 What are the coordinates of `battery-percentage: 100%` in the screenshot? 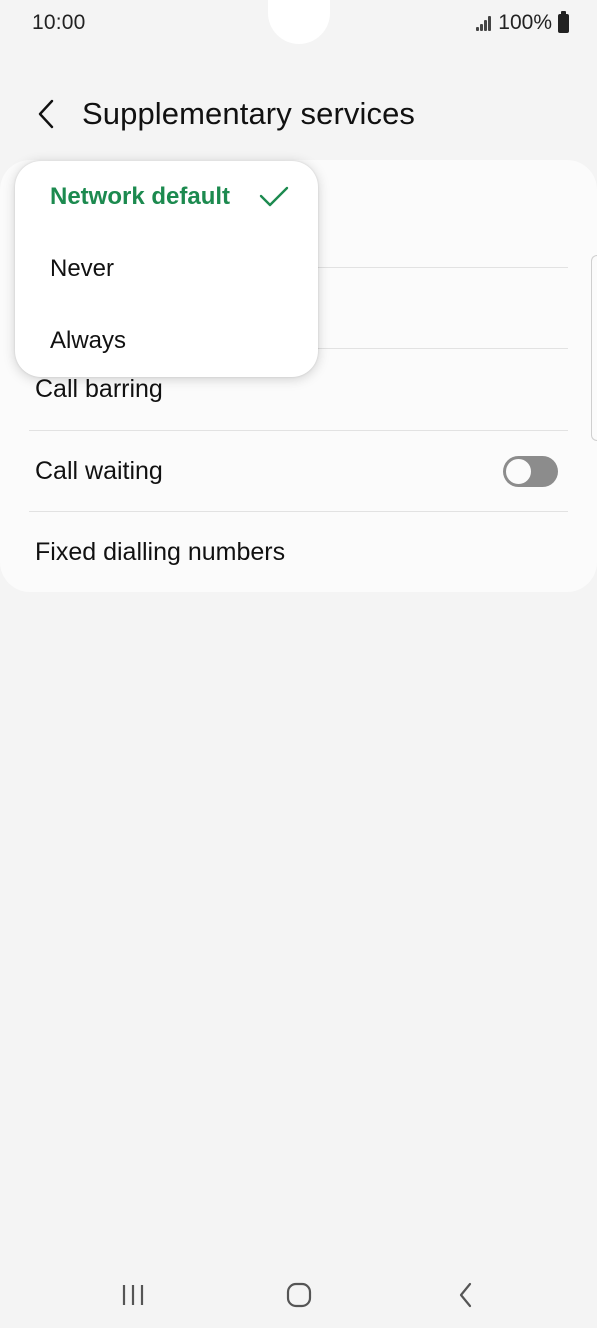 It's located at (525, 22).